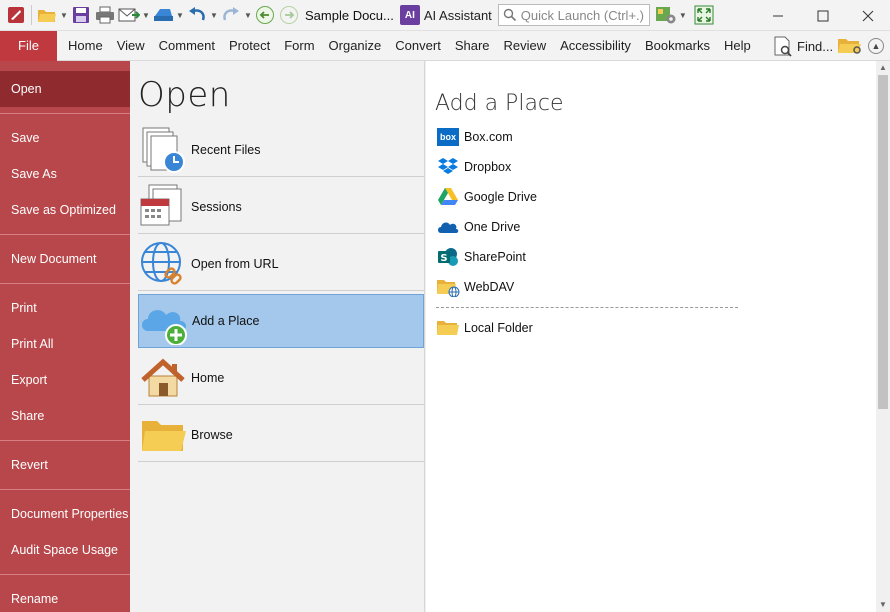 The height and width of the screenshot is (612, 890). I want to click on place-onedrive-label: One Drive, so click(492, 227).